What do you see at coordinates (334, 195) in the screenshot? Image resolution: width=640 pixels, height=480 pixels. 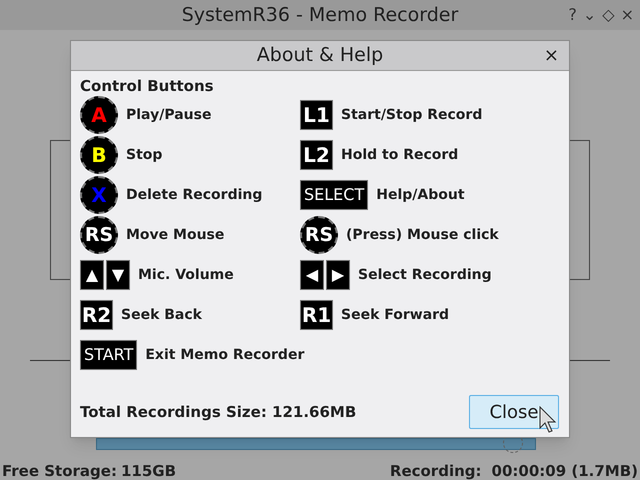 I see `key-glyph: SELECT` at bounding box center [334, 195].